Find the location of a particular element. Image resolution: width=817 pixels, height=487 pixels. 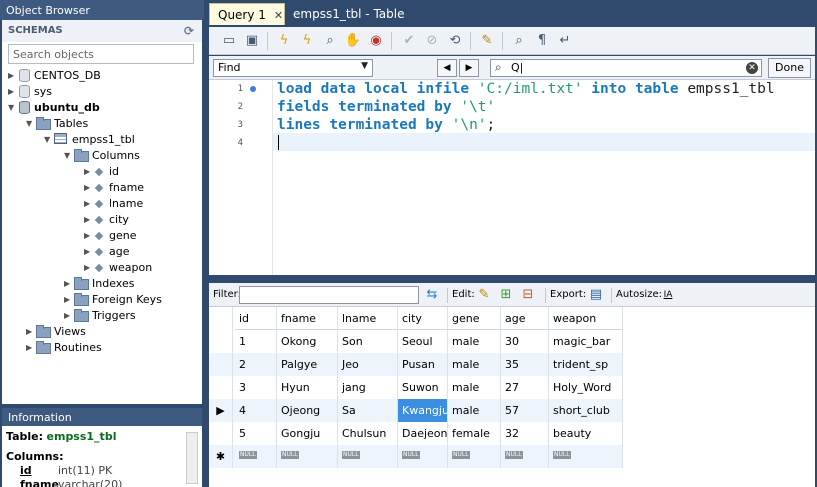

tree-column-fname: ▶ fname is located at coordinates (114, 188).